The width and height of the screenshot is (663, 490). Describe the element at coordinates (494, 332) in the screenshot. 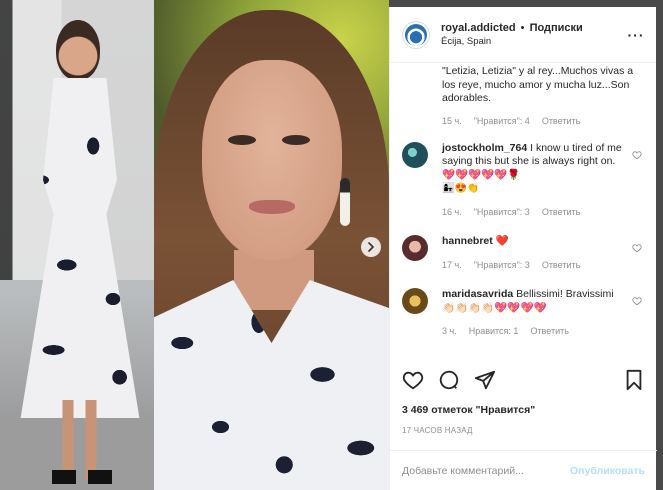

I see `comment-likes: Нравится: 1` at that location.